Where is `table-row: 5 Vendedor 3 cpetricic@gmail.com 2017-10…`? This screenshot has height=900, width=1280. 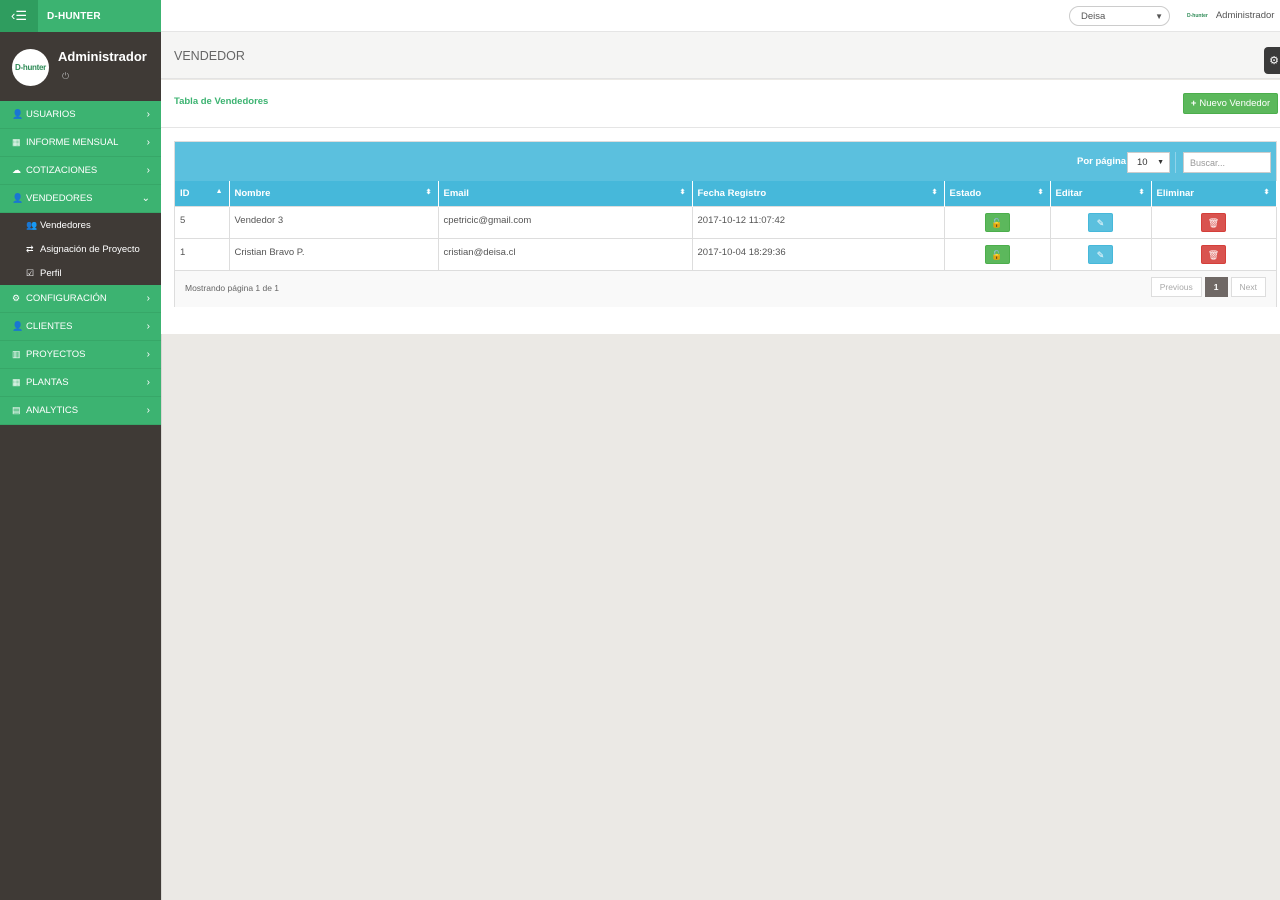 table-row: 5 Vendedor 3 cpetricic@gmail.com 2017-10… is located at coordinates (726, 221).